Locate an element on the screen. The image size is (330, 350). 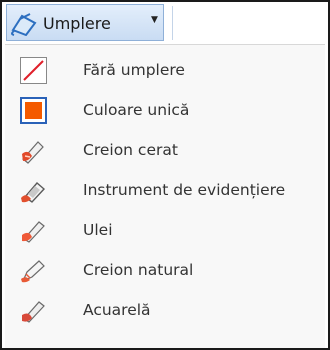
crayon-icon is located at coordinates (33, 152).